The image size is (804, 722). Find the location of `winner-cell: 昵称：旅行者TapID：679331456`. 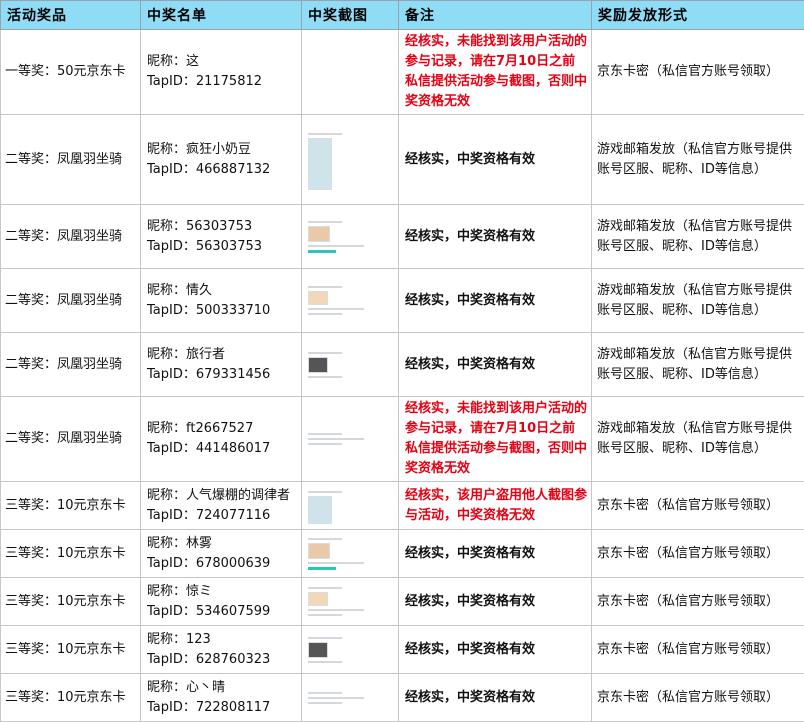

winner-cell: 昵称：旅行者TapID：679331456 is located at coordinates (221, 365).